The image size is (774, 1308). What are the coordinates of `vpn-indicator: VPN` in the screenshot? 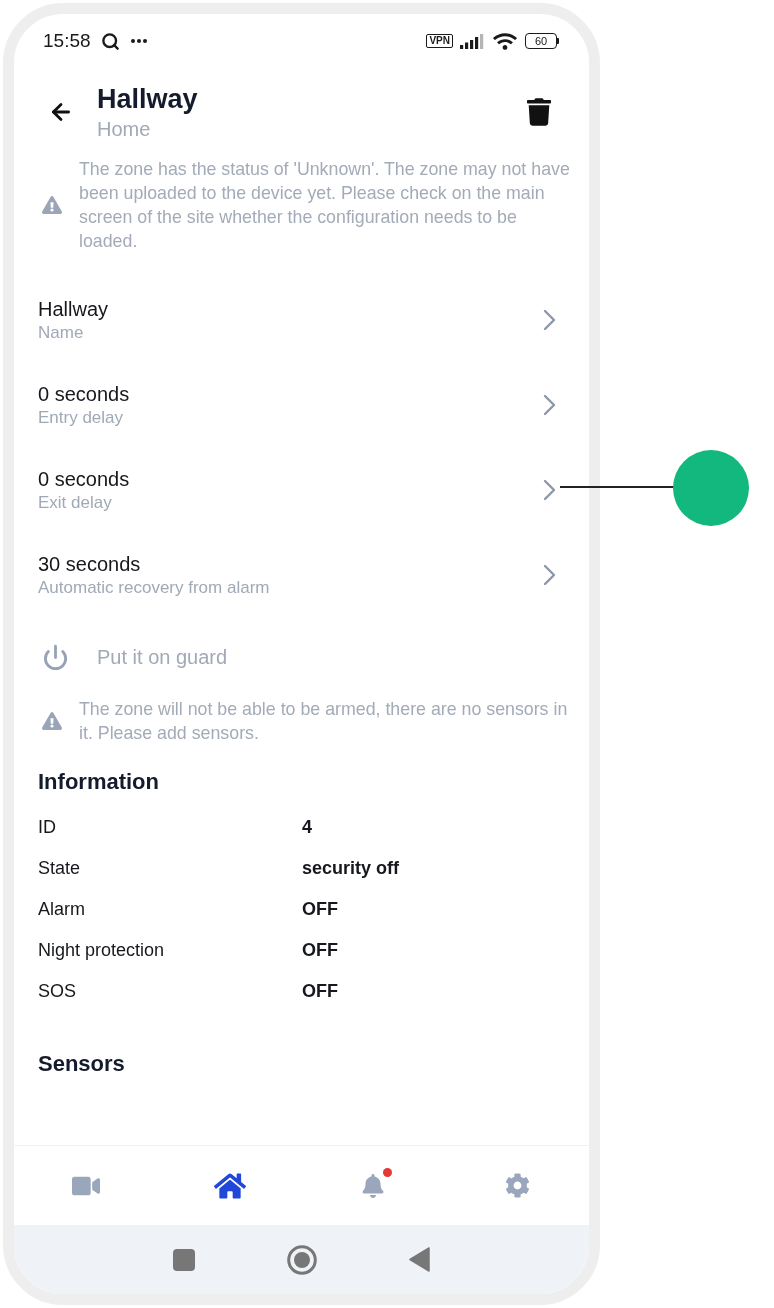 It's located at (439, 41).